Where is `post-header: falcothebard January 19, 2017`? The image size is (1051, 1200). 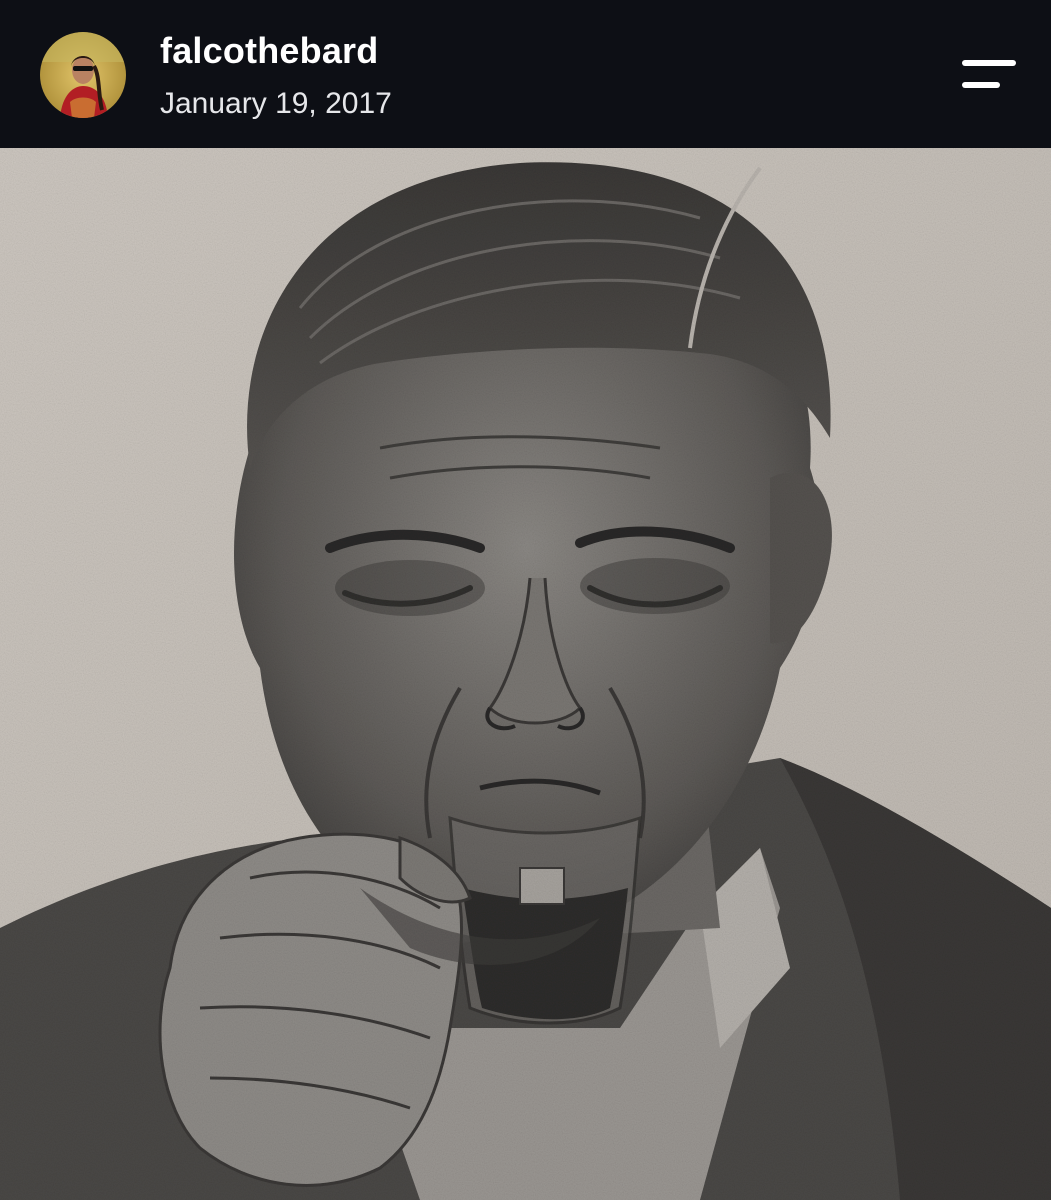
post-header: falcothebard January 19, 2017 is located at coordinates (525, 74).